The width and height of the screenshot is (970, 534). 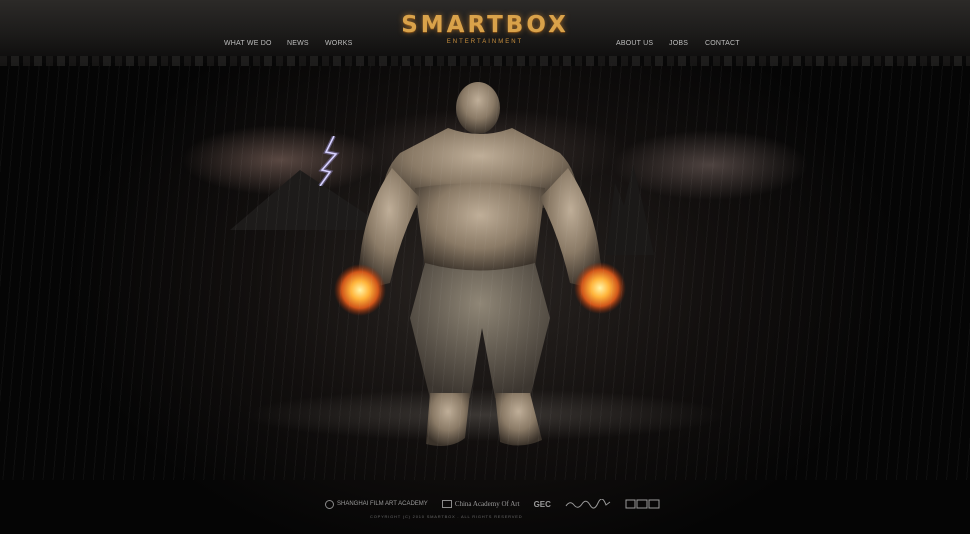 I want to click on academy-emblem-icon, so click(x=446, y=504).